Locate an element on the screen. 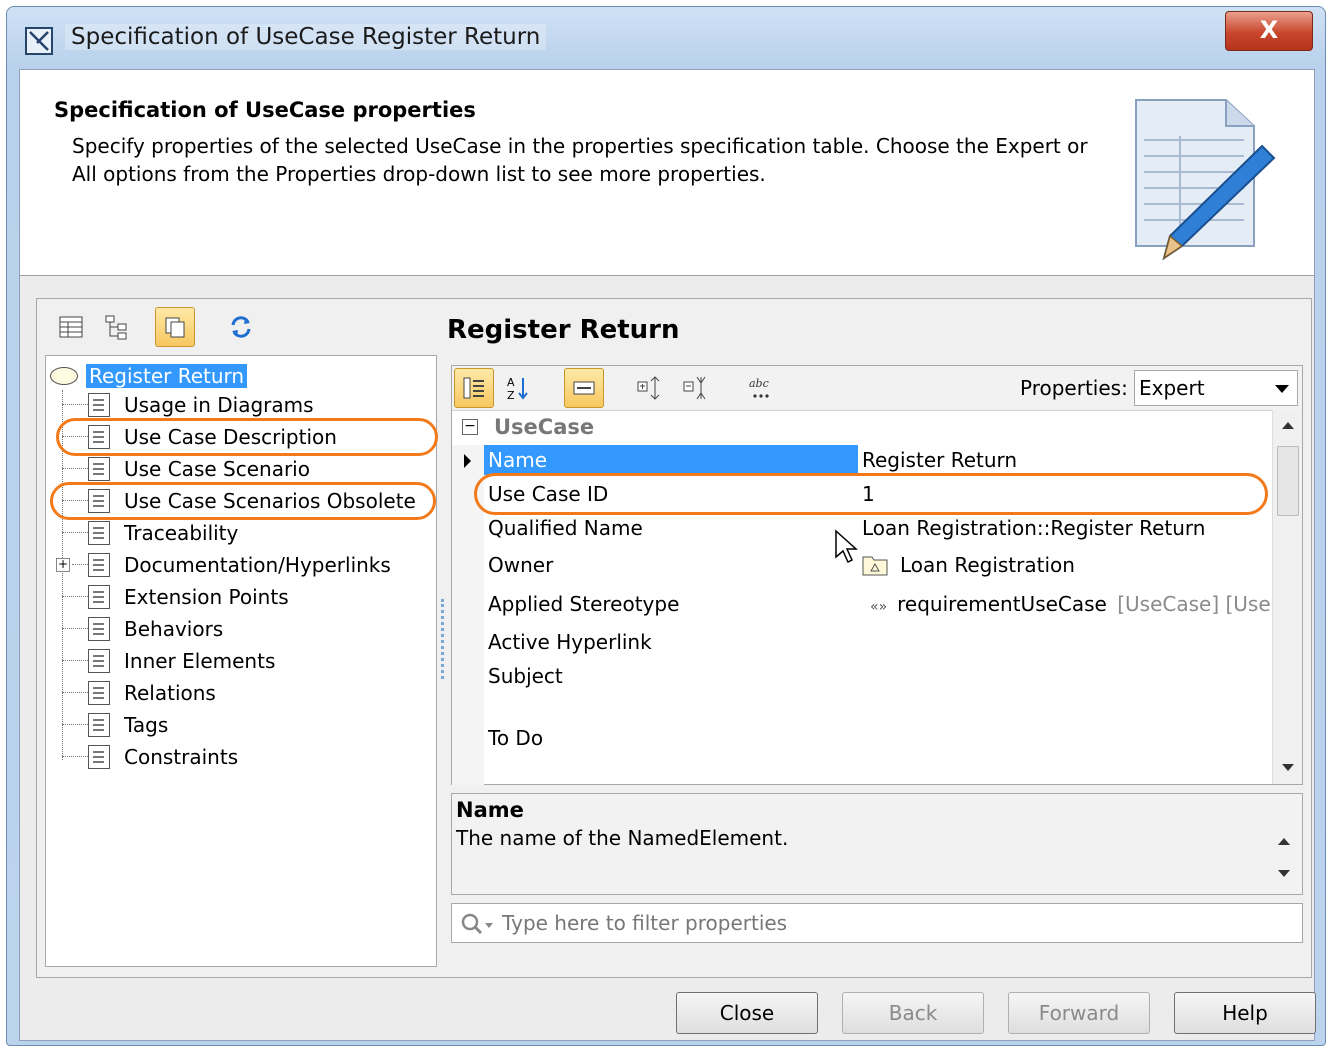 The height and width of the screenshot is (1049, 1331). close-button: Close is located at coordinates (747, 1013).